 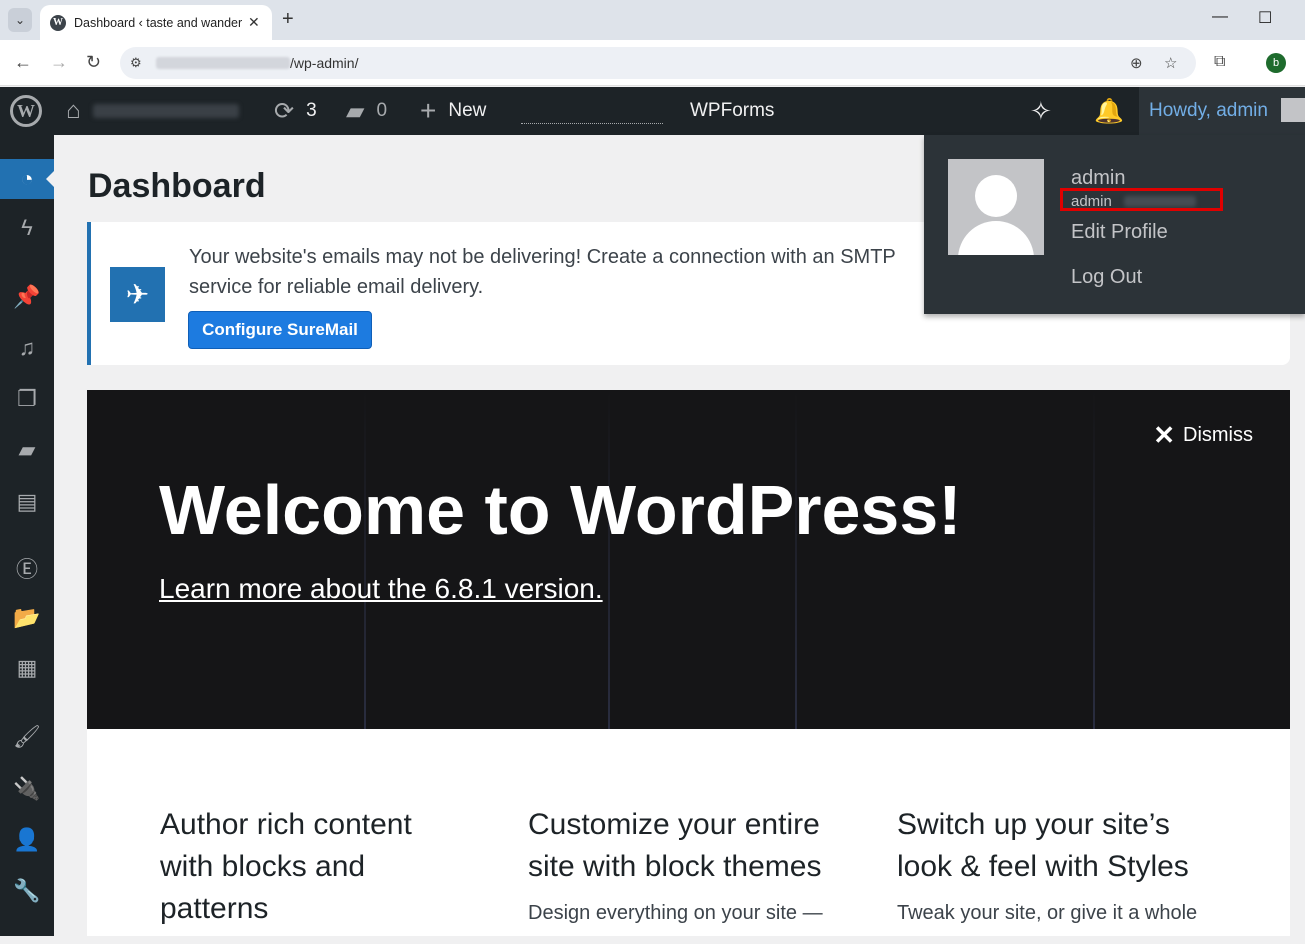 What do you see at coordinates (288, 19) in the screenshot?
I see `new-tab-icon: +` at bounding box center [288, 19].